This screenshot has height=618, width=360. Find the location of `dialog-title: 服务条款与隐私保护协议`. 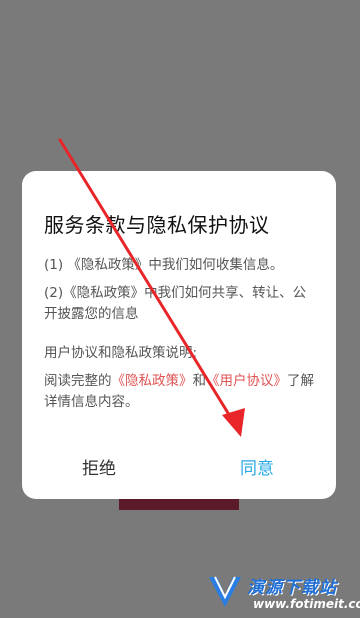

dialog-title: 服务条款与隐私保护协议 is located at coordinates (157, 225).